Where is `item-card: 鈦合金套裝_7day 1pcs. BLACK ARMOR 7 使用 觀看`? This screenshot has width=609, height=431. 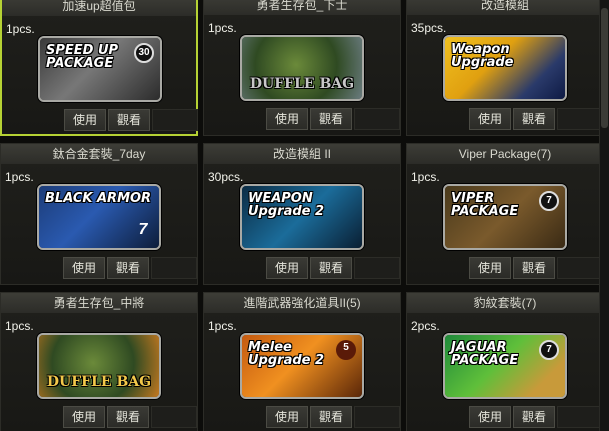 item-card: 鈦合金套裝_7day 1pcs. BLACK ARMOR 7 使用 觀看 is located at coordinates (99, 214).